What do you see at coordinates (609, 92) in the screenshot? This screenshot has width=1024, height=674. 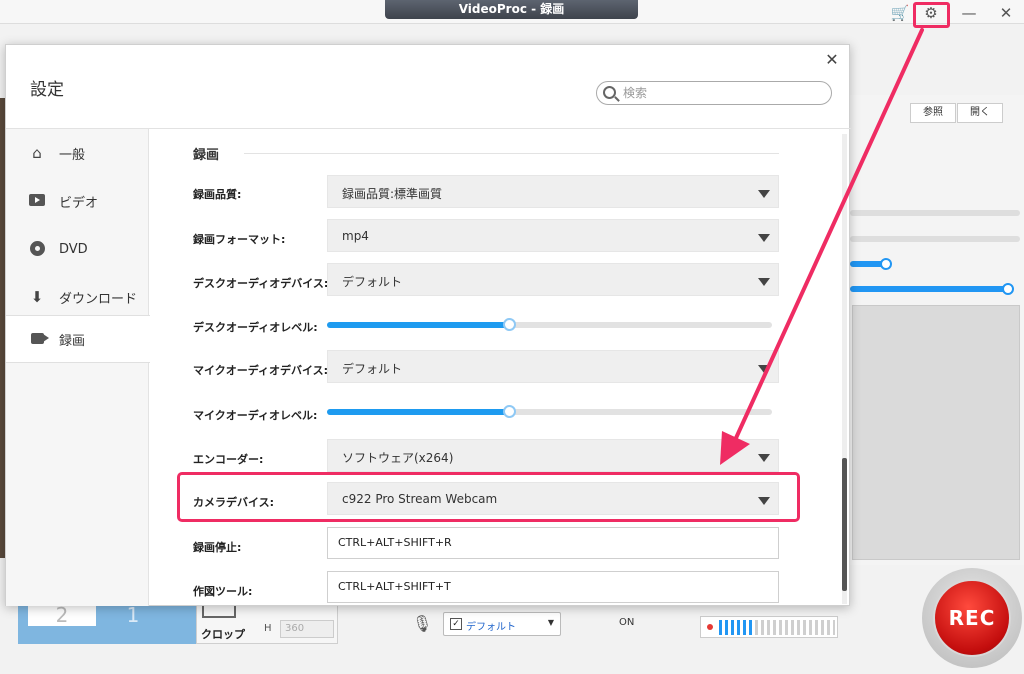 I see `search-icon` at bounding box center [609, 92].